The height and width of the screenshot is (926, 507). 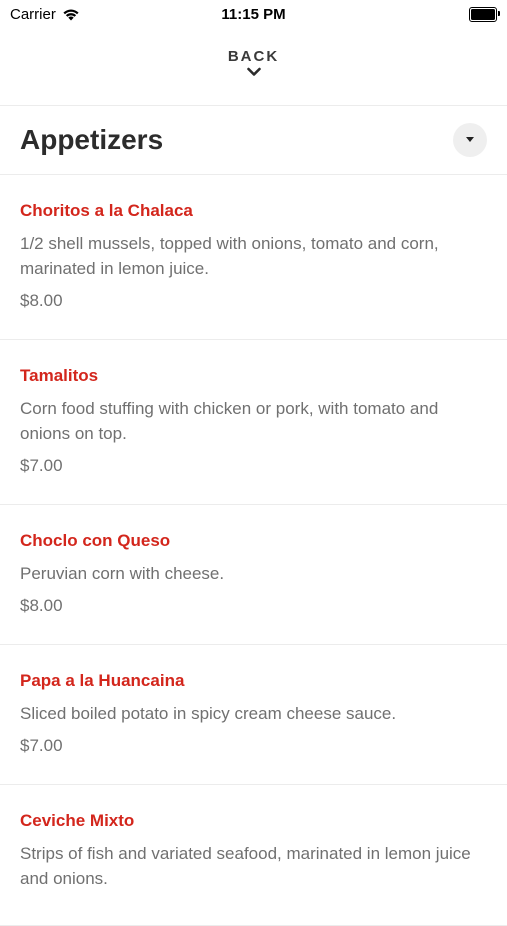 I want to click on category-dropdown-button, so click(x=470, y=140).